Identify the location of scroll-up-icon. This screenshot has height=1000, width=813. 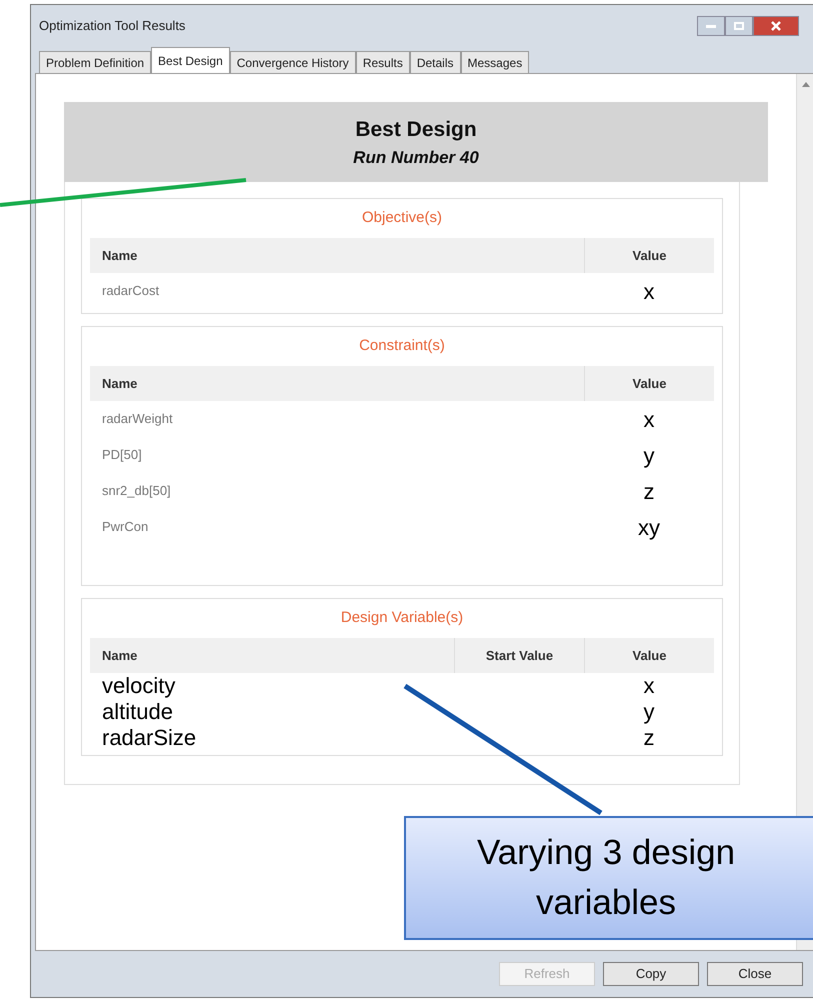
(806, 84).